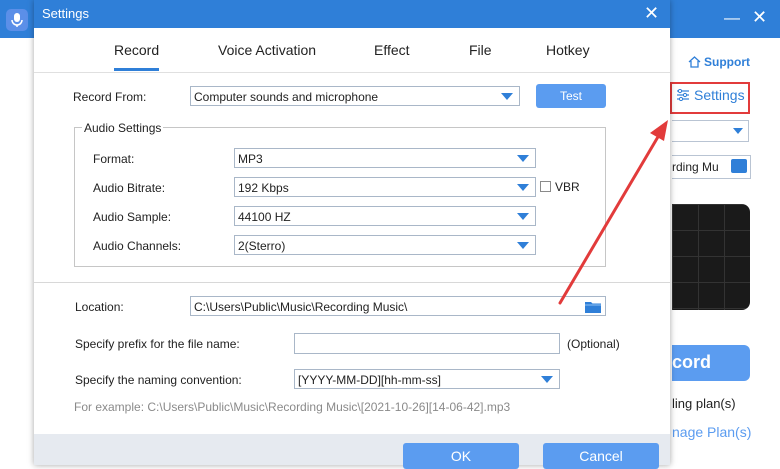  I want to click on dialog-titlebar: Settings ✕, so click(352, 14).